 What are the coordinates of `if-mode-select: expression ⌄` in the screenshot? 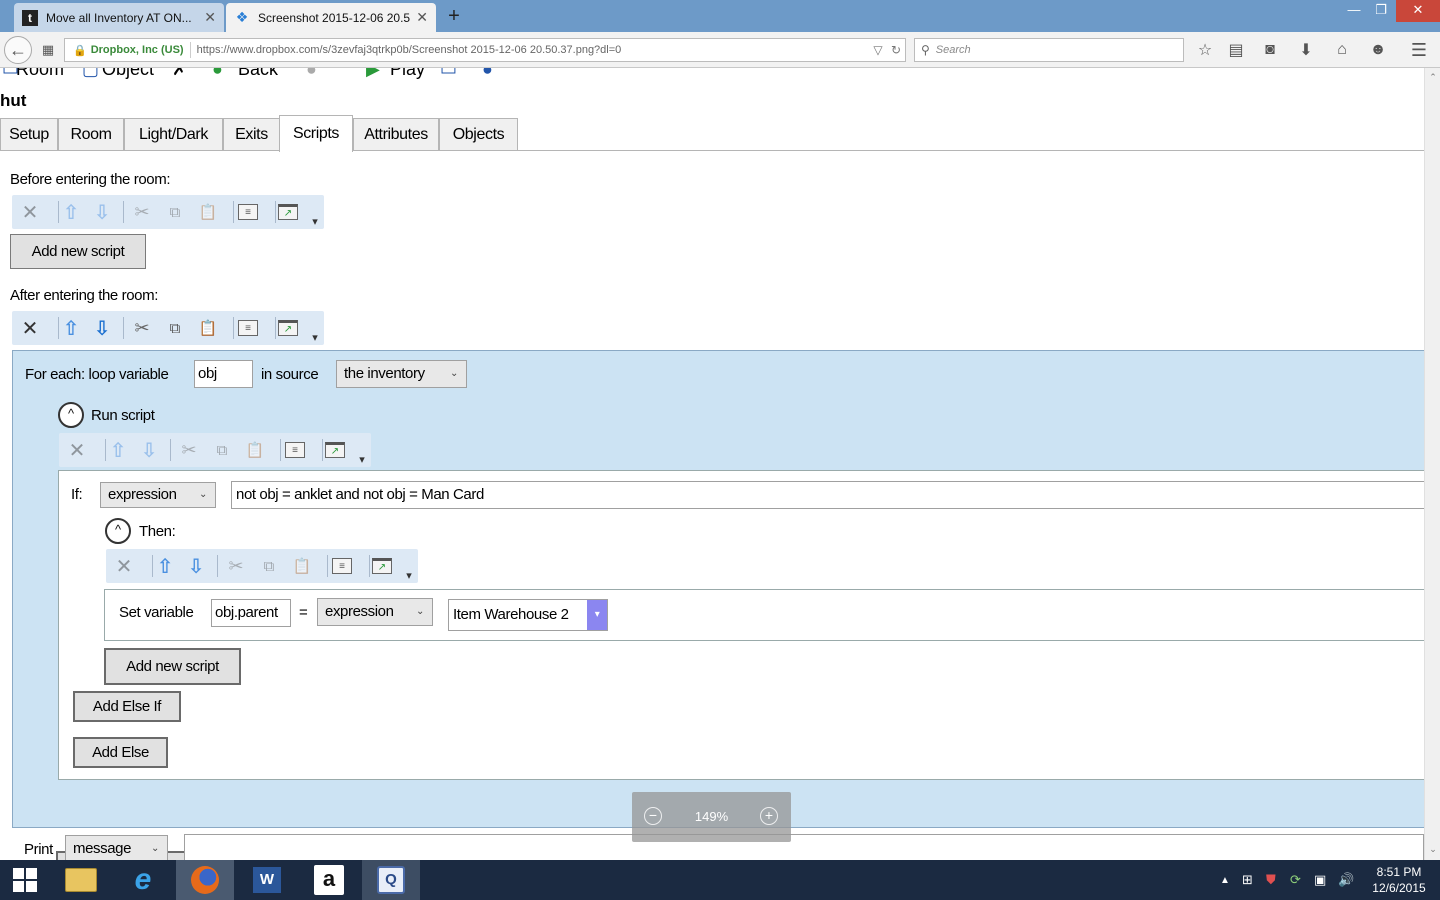 It's located at (158, 495).